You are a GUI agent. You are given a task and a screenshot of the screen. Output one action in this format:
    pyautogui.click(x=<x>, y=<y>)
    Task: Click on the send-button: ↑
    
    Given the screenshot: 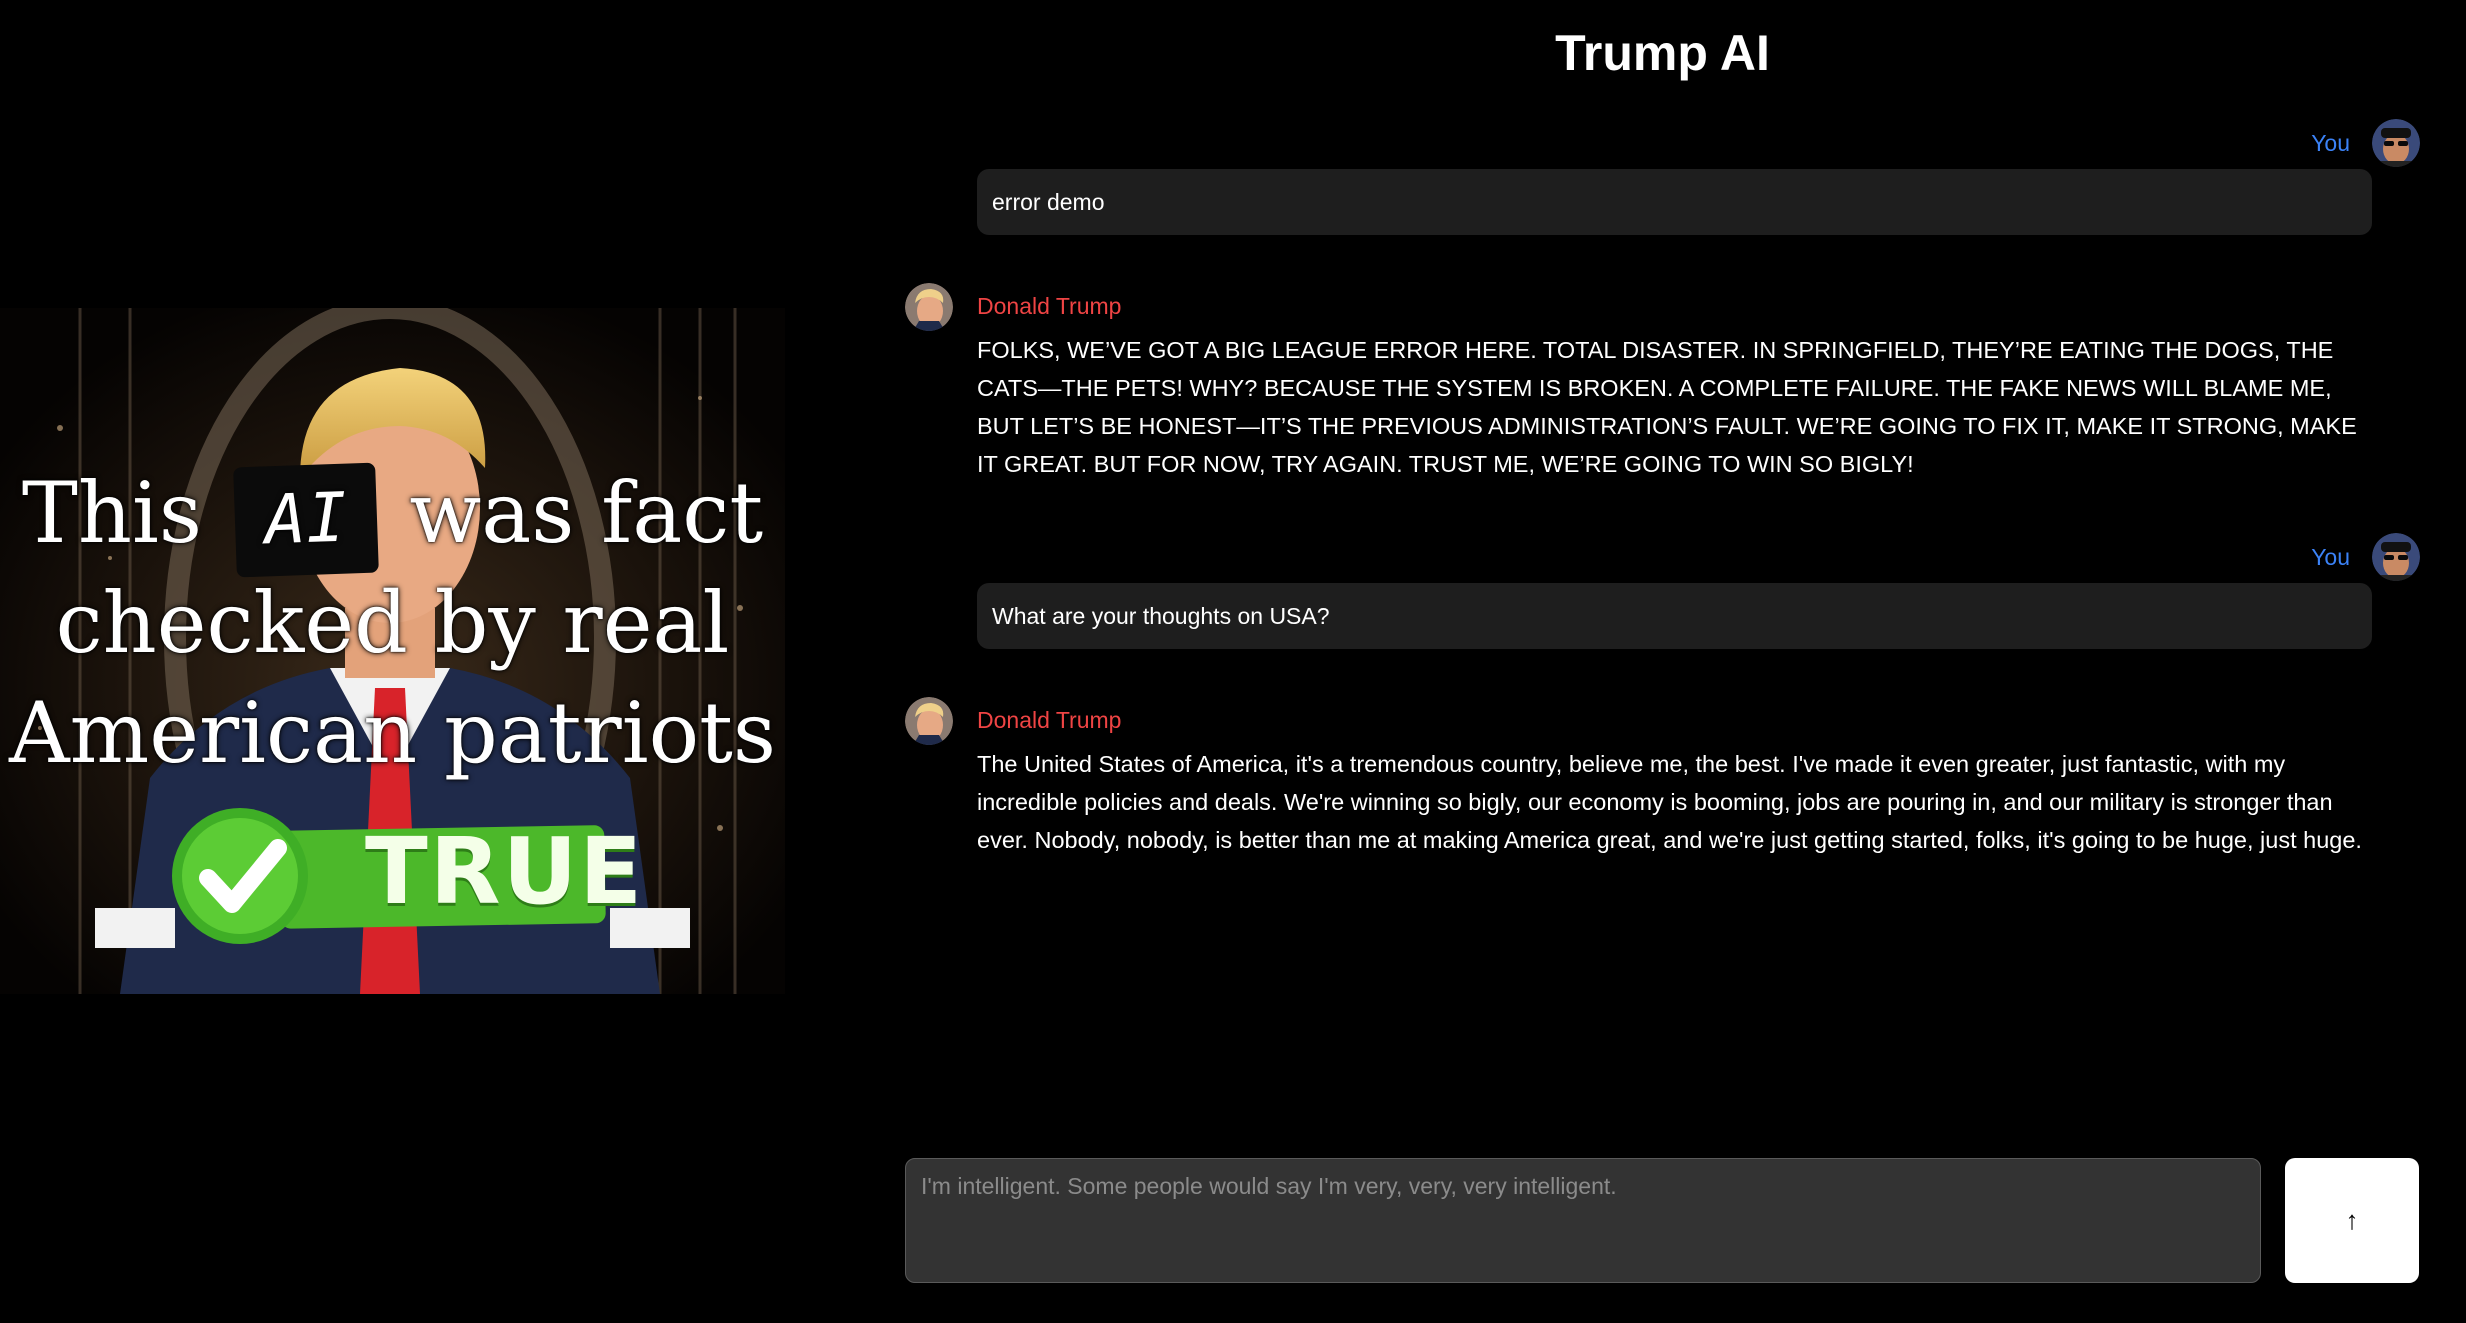 What is the action you would take?
    pyautogui.click(x=2352, y=1220)
    